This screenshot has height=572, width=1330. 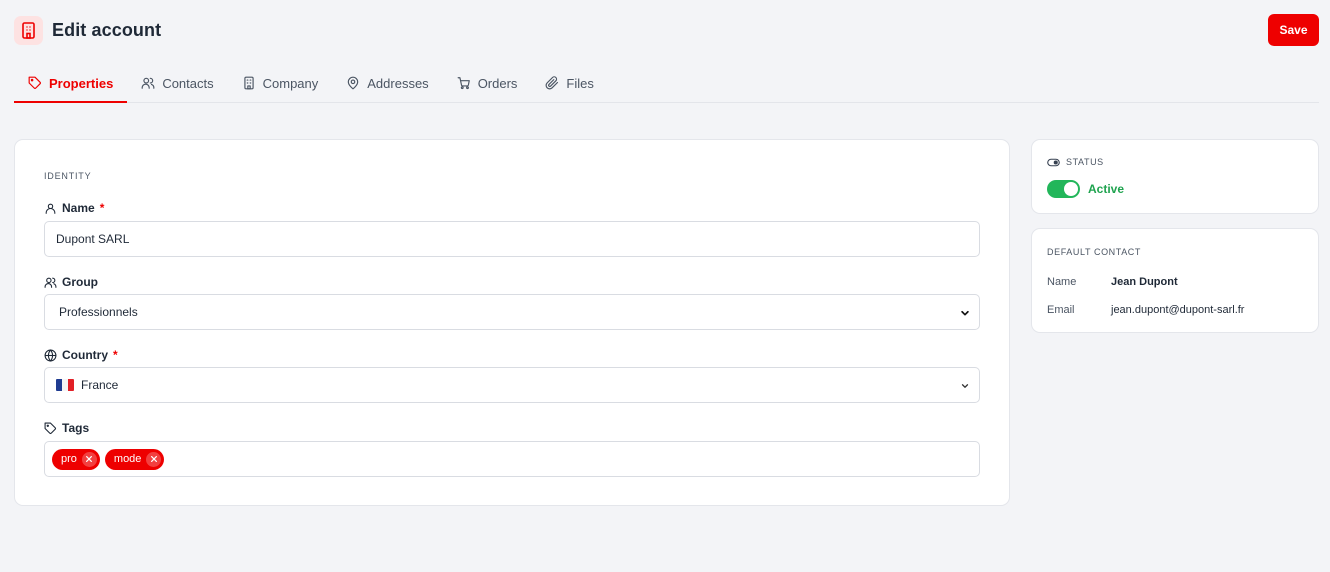 I want to click on section-title: IDENTITY, so click(x=68, y=176).